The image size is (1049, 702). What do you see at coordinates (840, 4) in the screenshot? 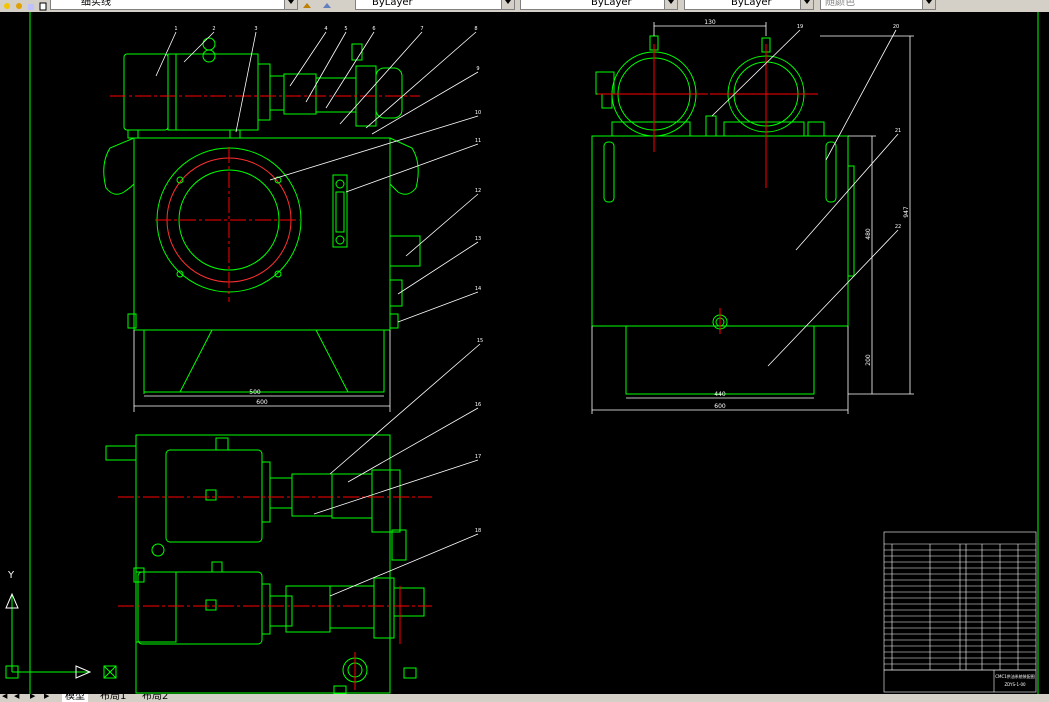
I see `plotstyle-control-value: 随颜色` at bounding box center [840, 4].